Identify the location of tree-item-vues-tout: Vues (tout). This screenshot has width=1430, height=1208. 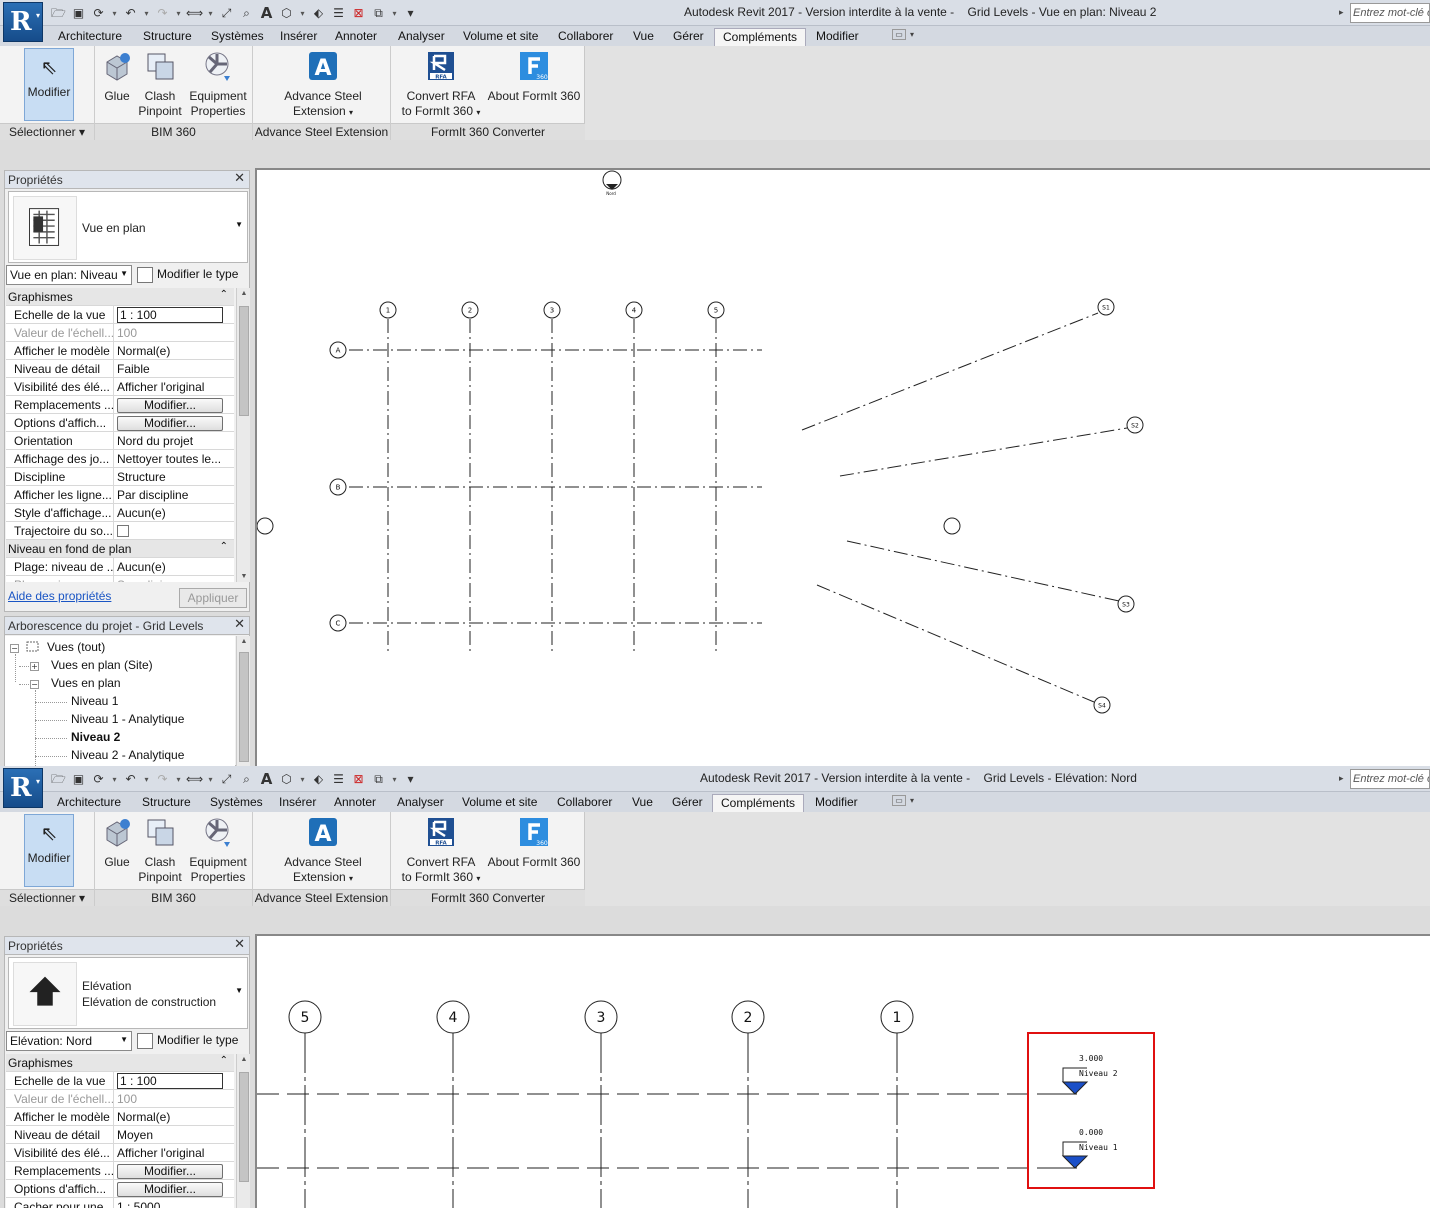
(76, 647).